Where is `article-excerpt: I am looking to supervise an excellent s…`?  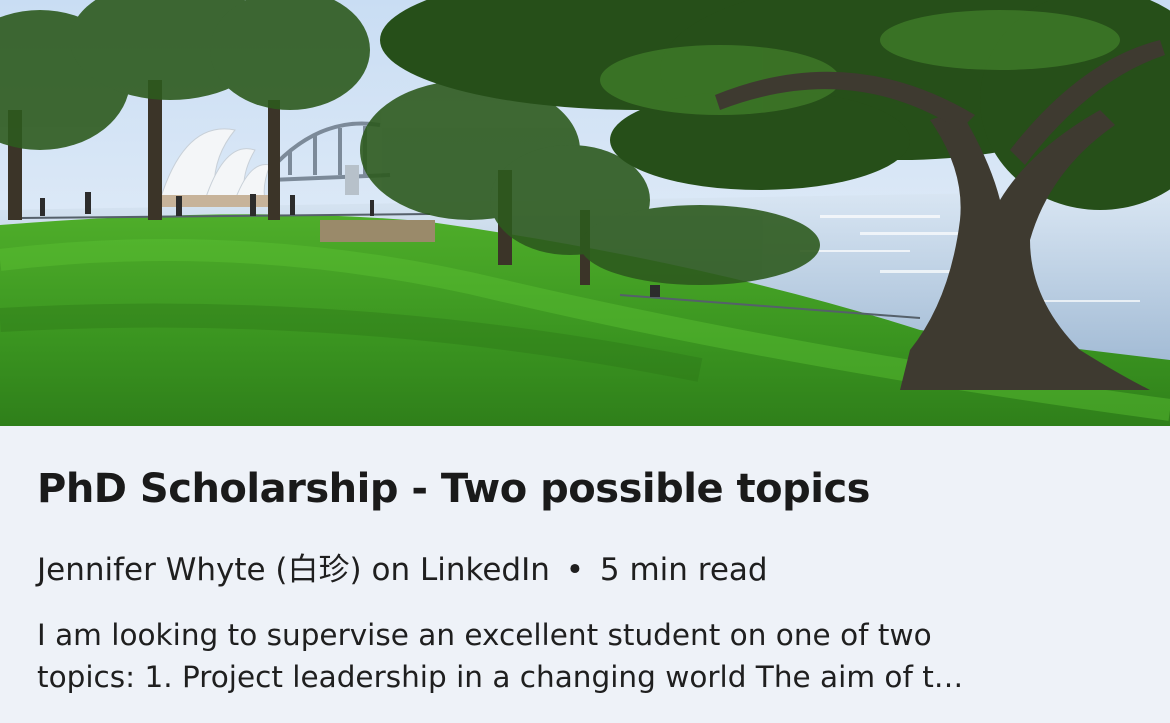
article-excerpt: I am looking to supervise an excellent s… is located at coordinates (582, 656).